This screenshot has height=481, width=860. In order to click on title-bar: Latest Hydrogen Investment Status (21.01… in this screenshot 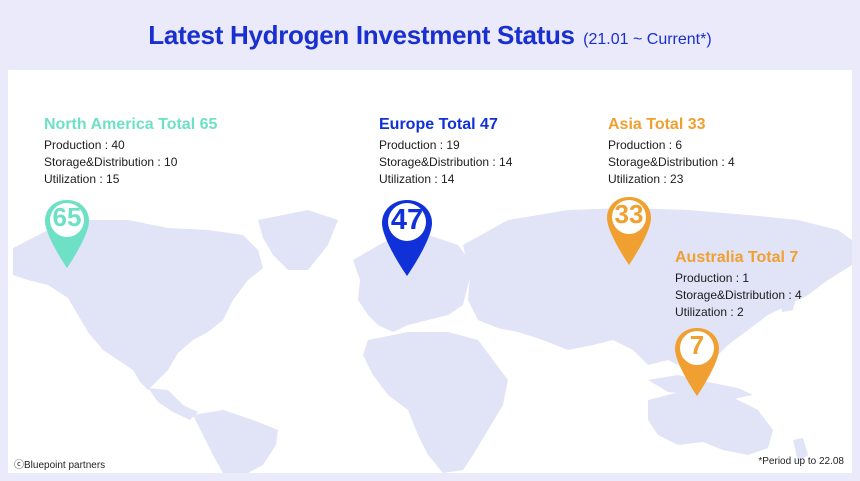, I will do `click(430, 35)`.